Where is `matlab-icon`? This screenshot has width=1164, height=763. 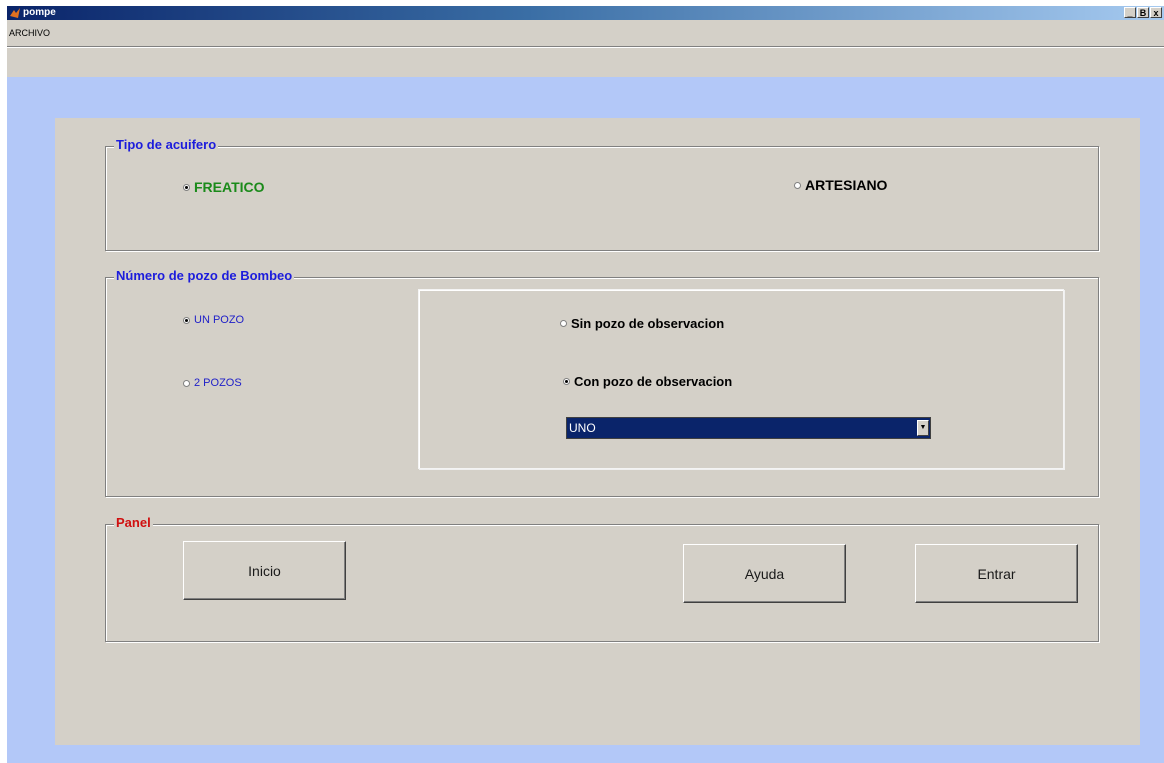
matlab-icon is located at coordinates (15, 13).